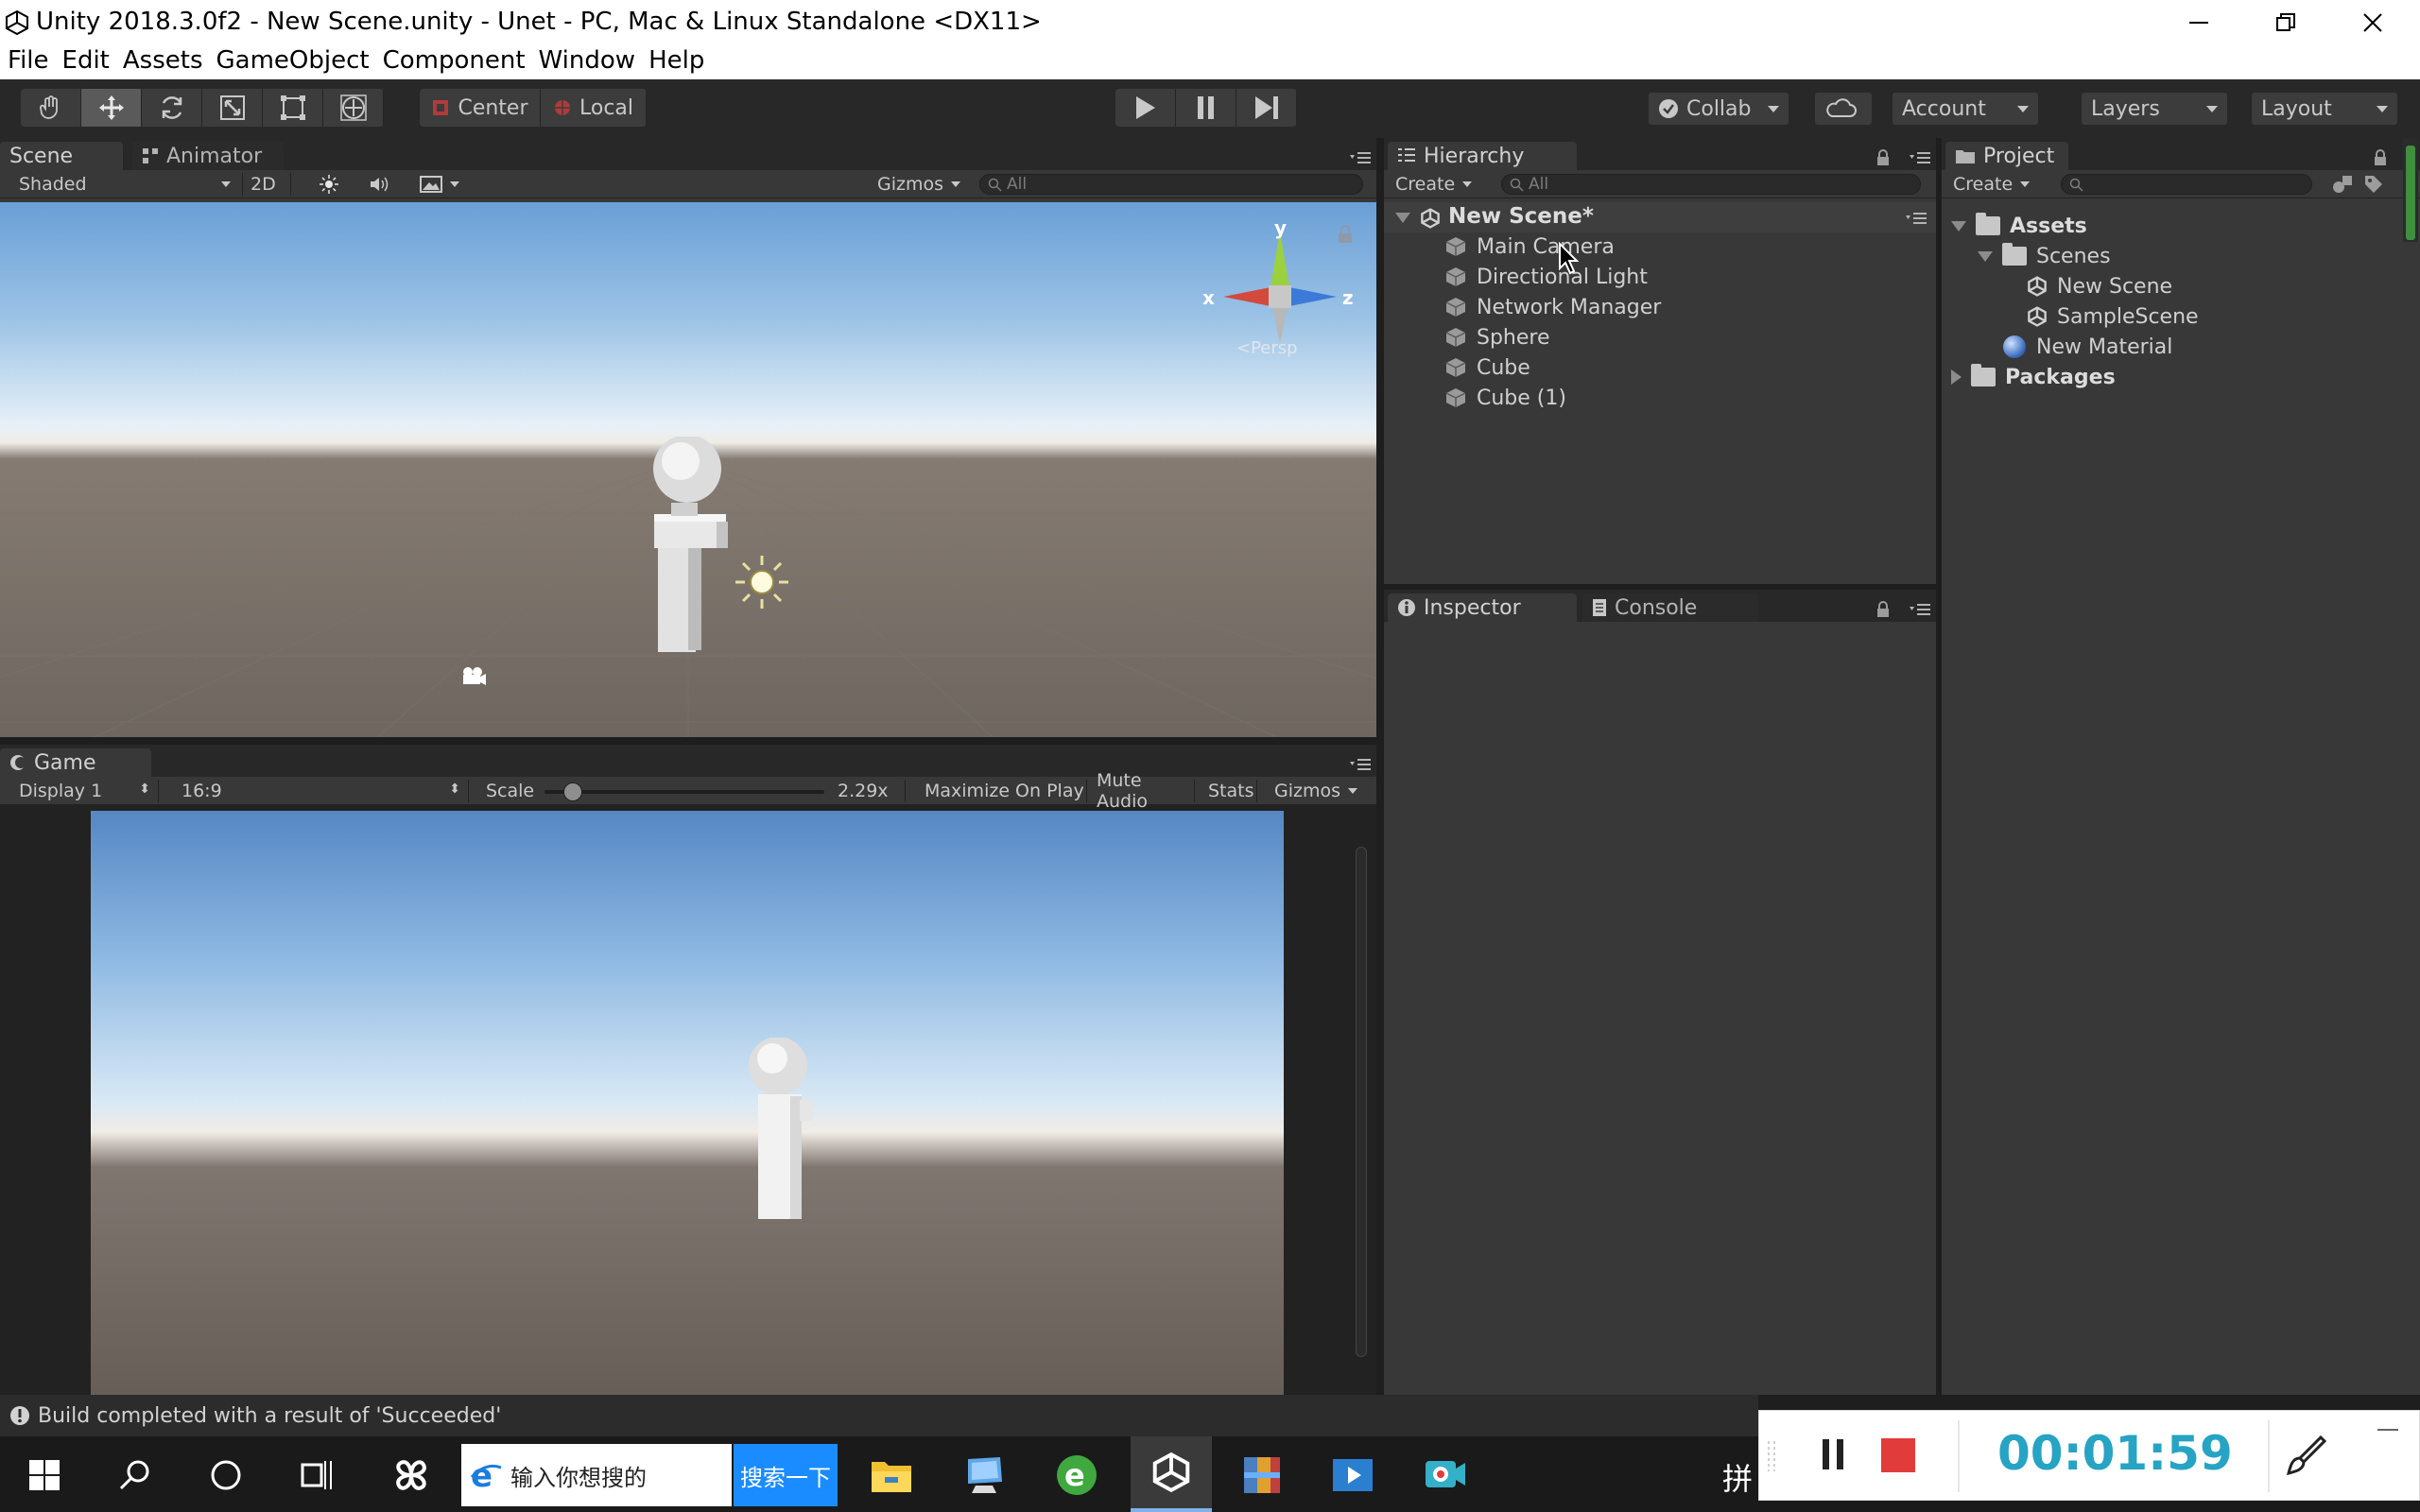 Image resolution: width=2420 pixels, height=1512 pixels. Describe the element at coordinates (1445, 1475) in the screenshot. I see `taskbar-screen-recorder` at that location.